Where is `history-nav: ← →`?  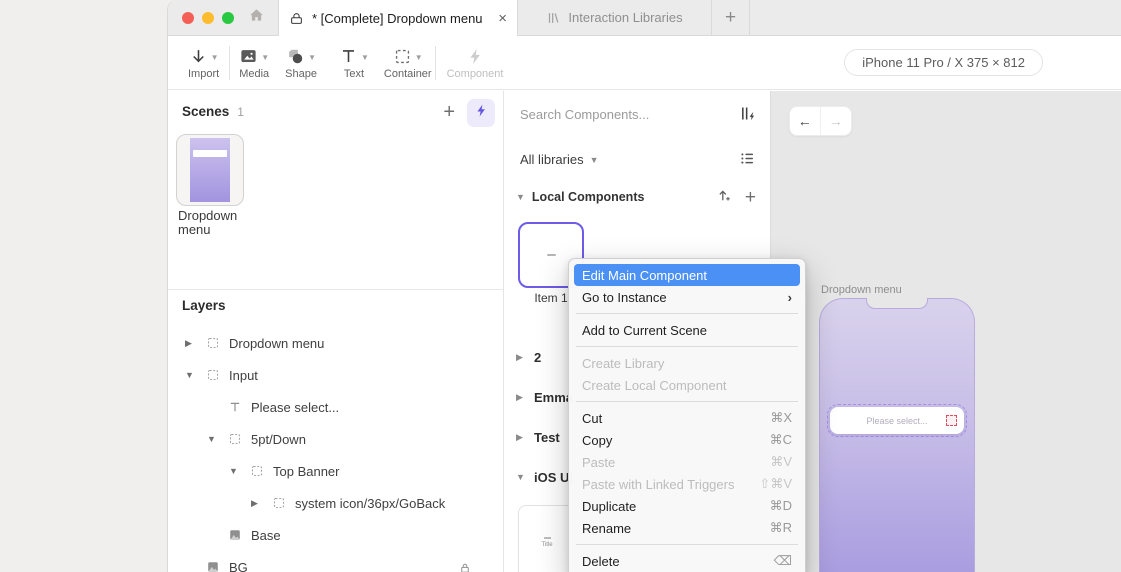 history-nav: ← → is located at coordinates (820, 121).